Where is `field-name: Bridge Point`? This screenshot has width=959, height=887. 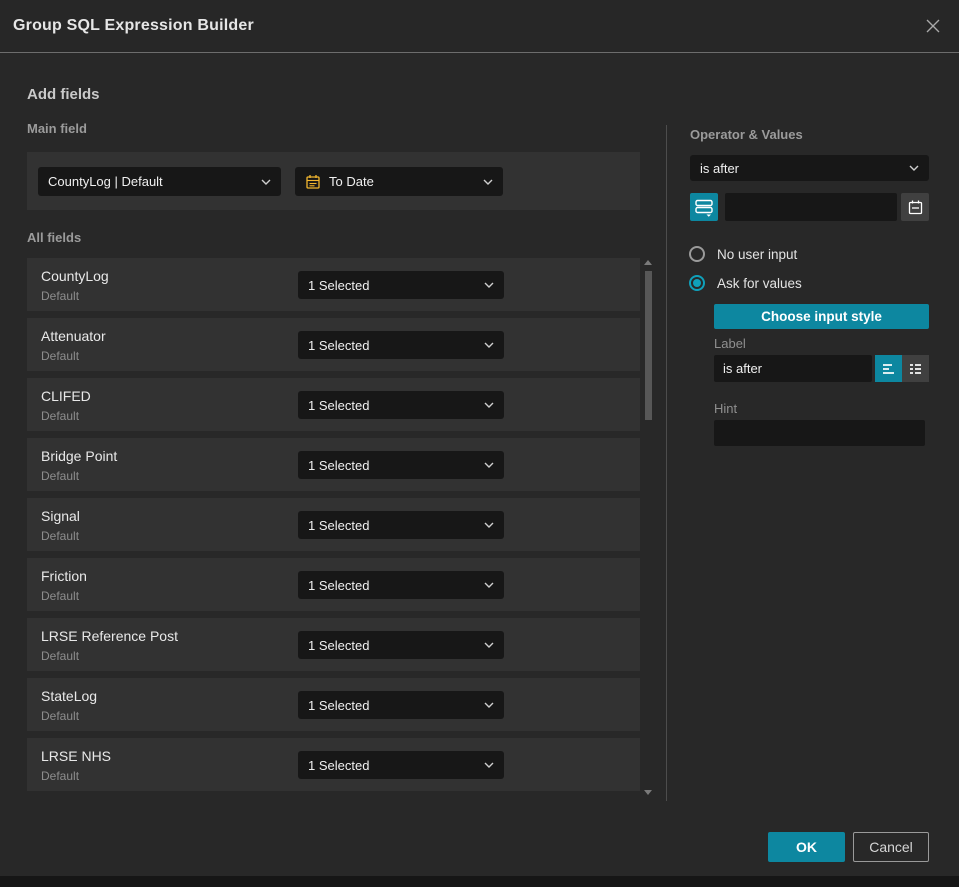
field-name: Bridge Point is located at coordinates (79, 456).